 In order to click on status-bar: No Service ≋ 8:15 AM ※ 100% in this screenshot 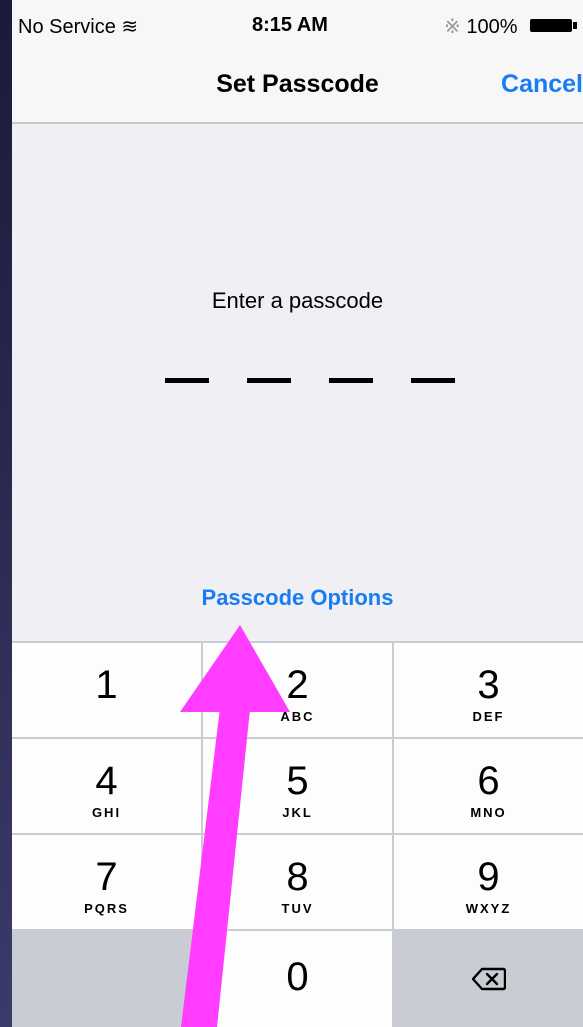, I will do `click(297, 23)`.